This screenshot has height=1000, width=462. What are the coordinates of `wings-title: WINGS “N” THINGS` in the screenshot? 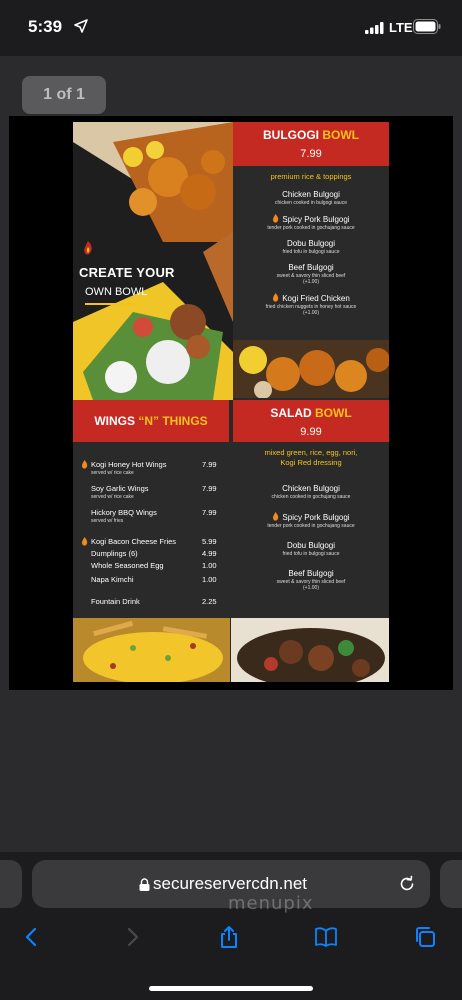 It's located at (151, 414).